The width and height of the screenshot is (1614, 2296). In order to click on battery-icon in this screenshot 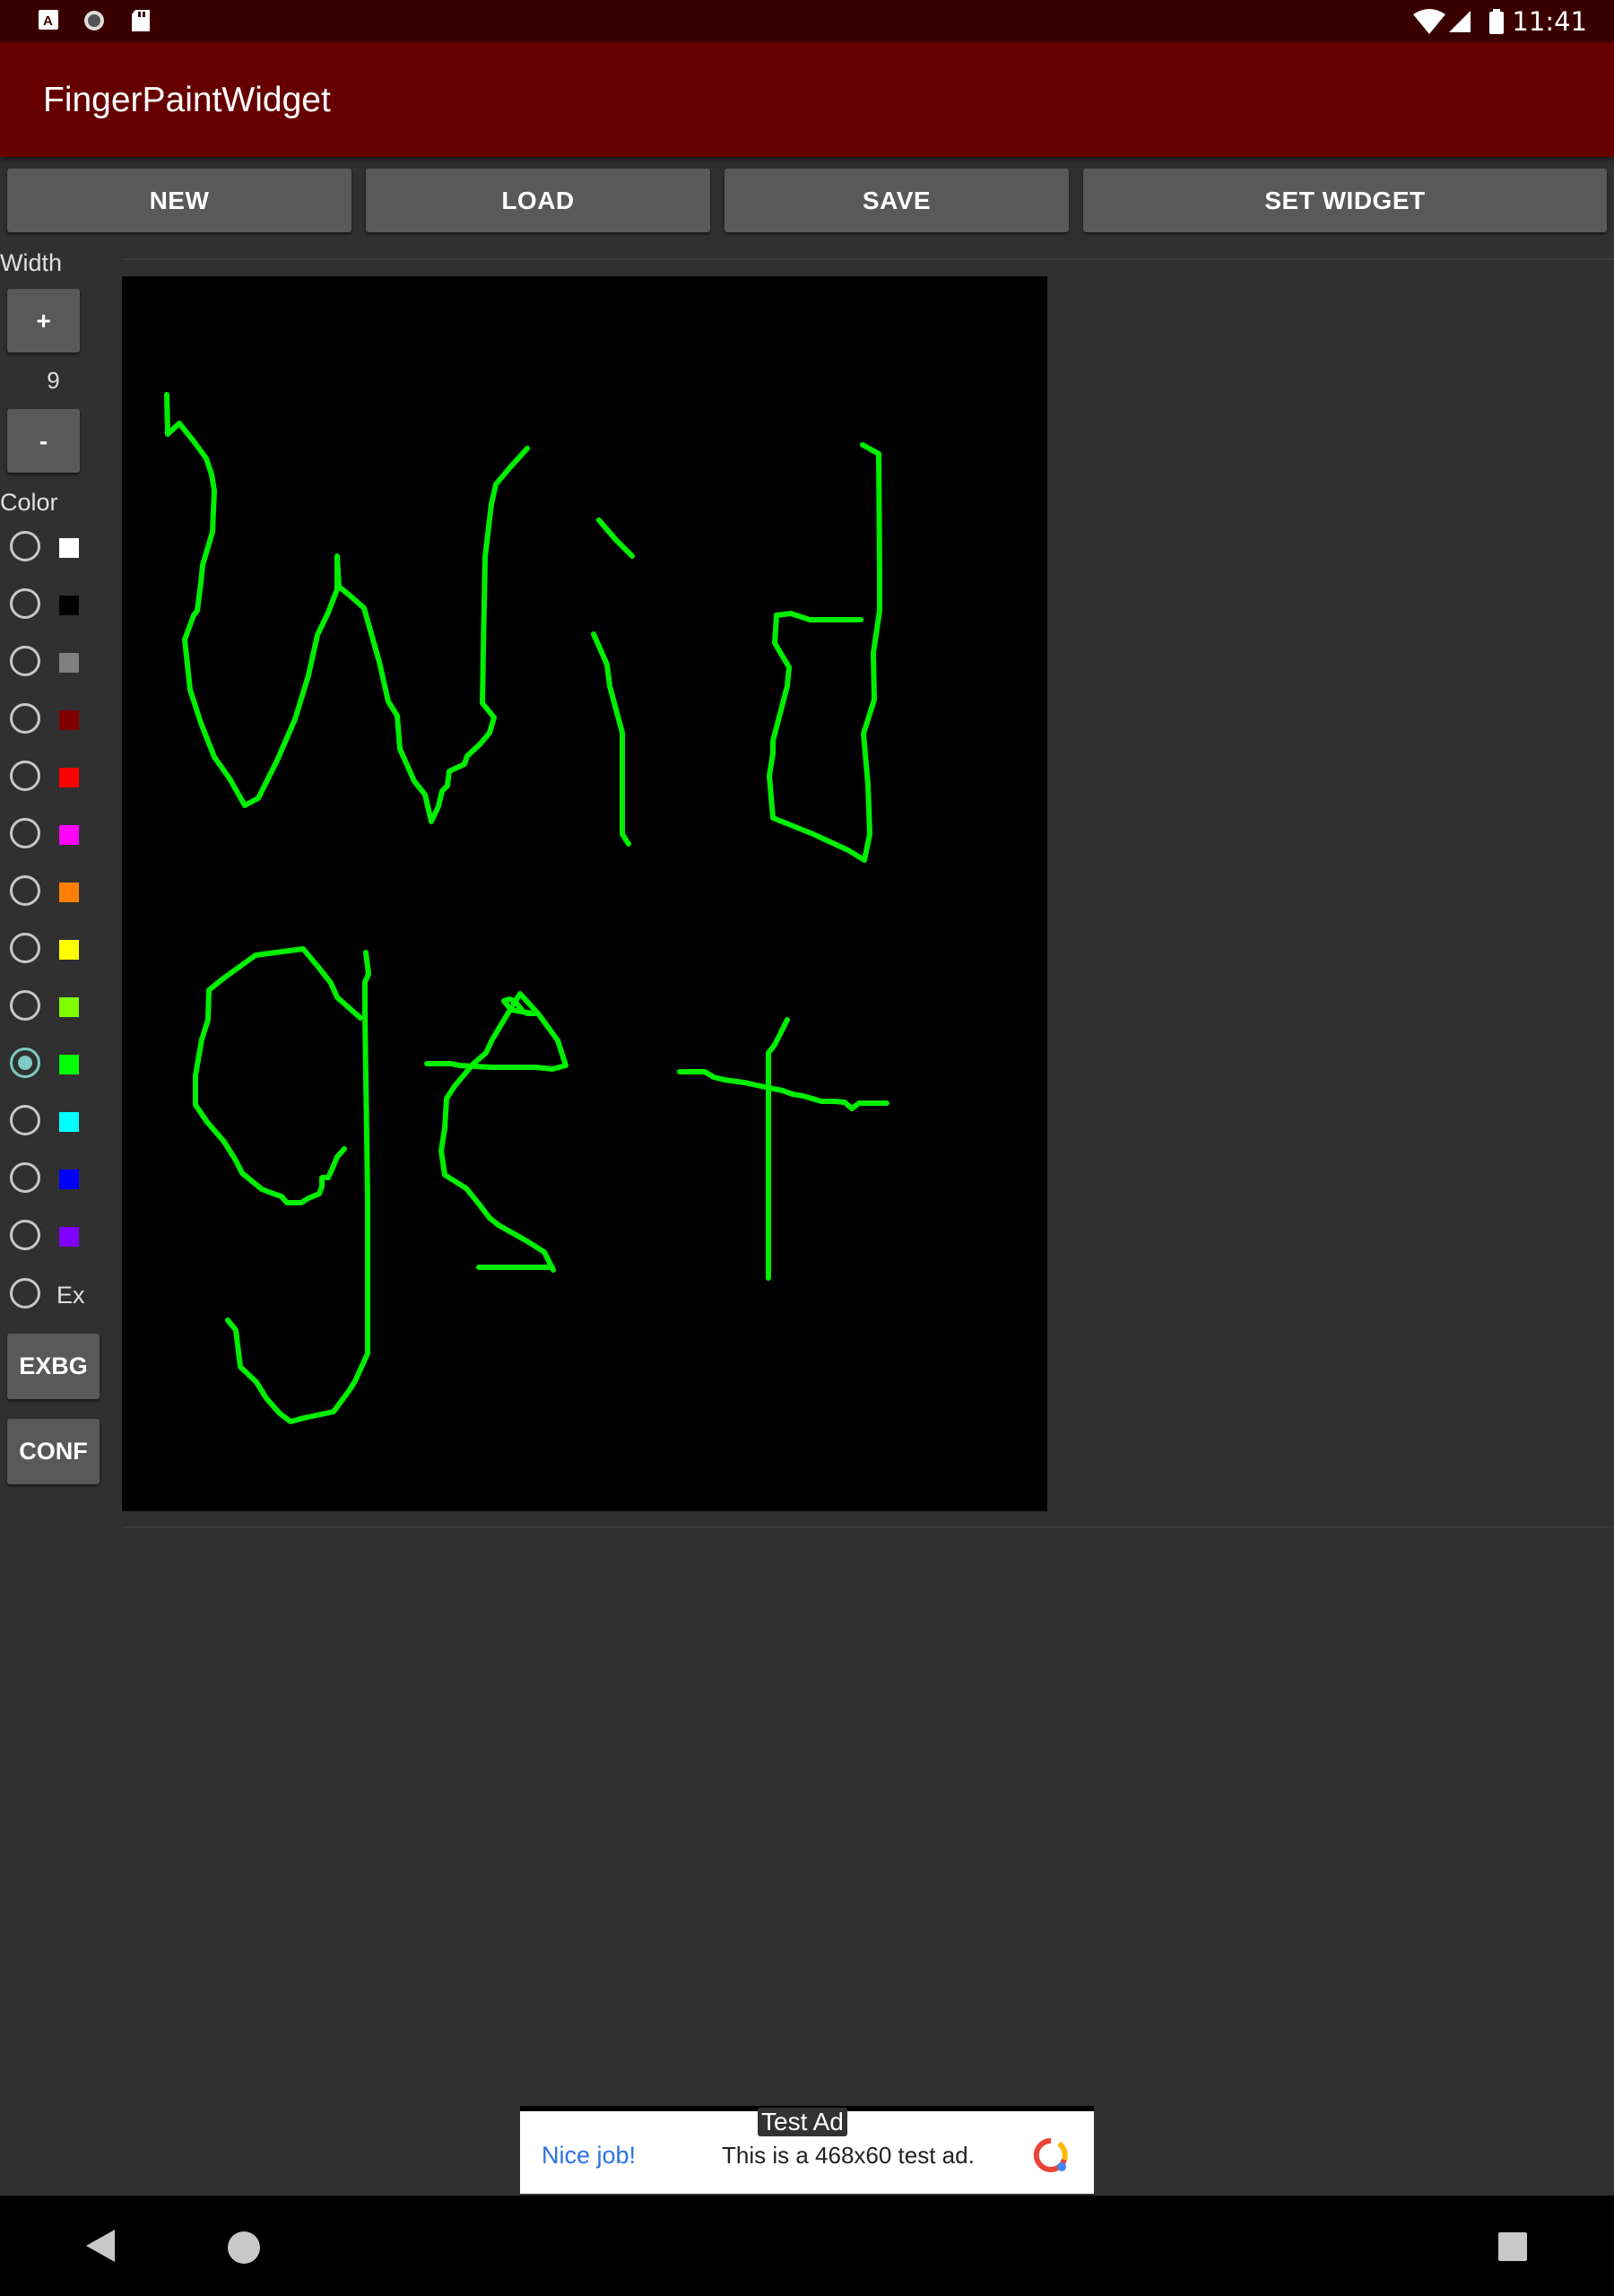, I will do `click(1496, 21)`.